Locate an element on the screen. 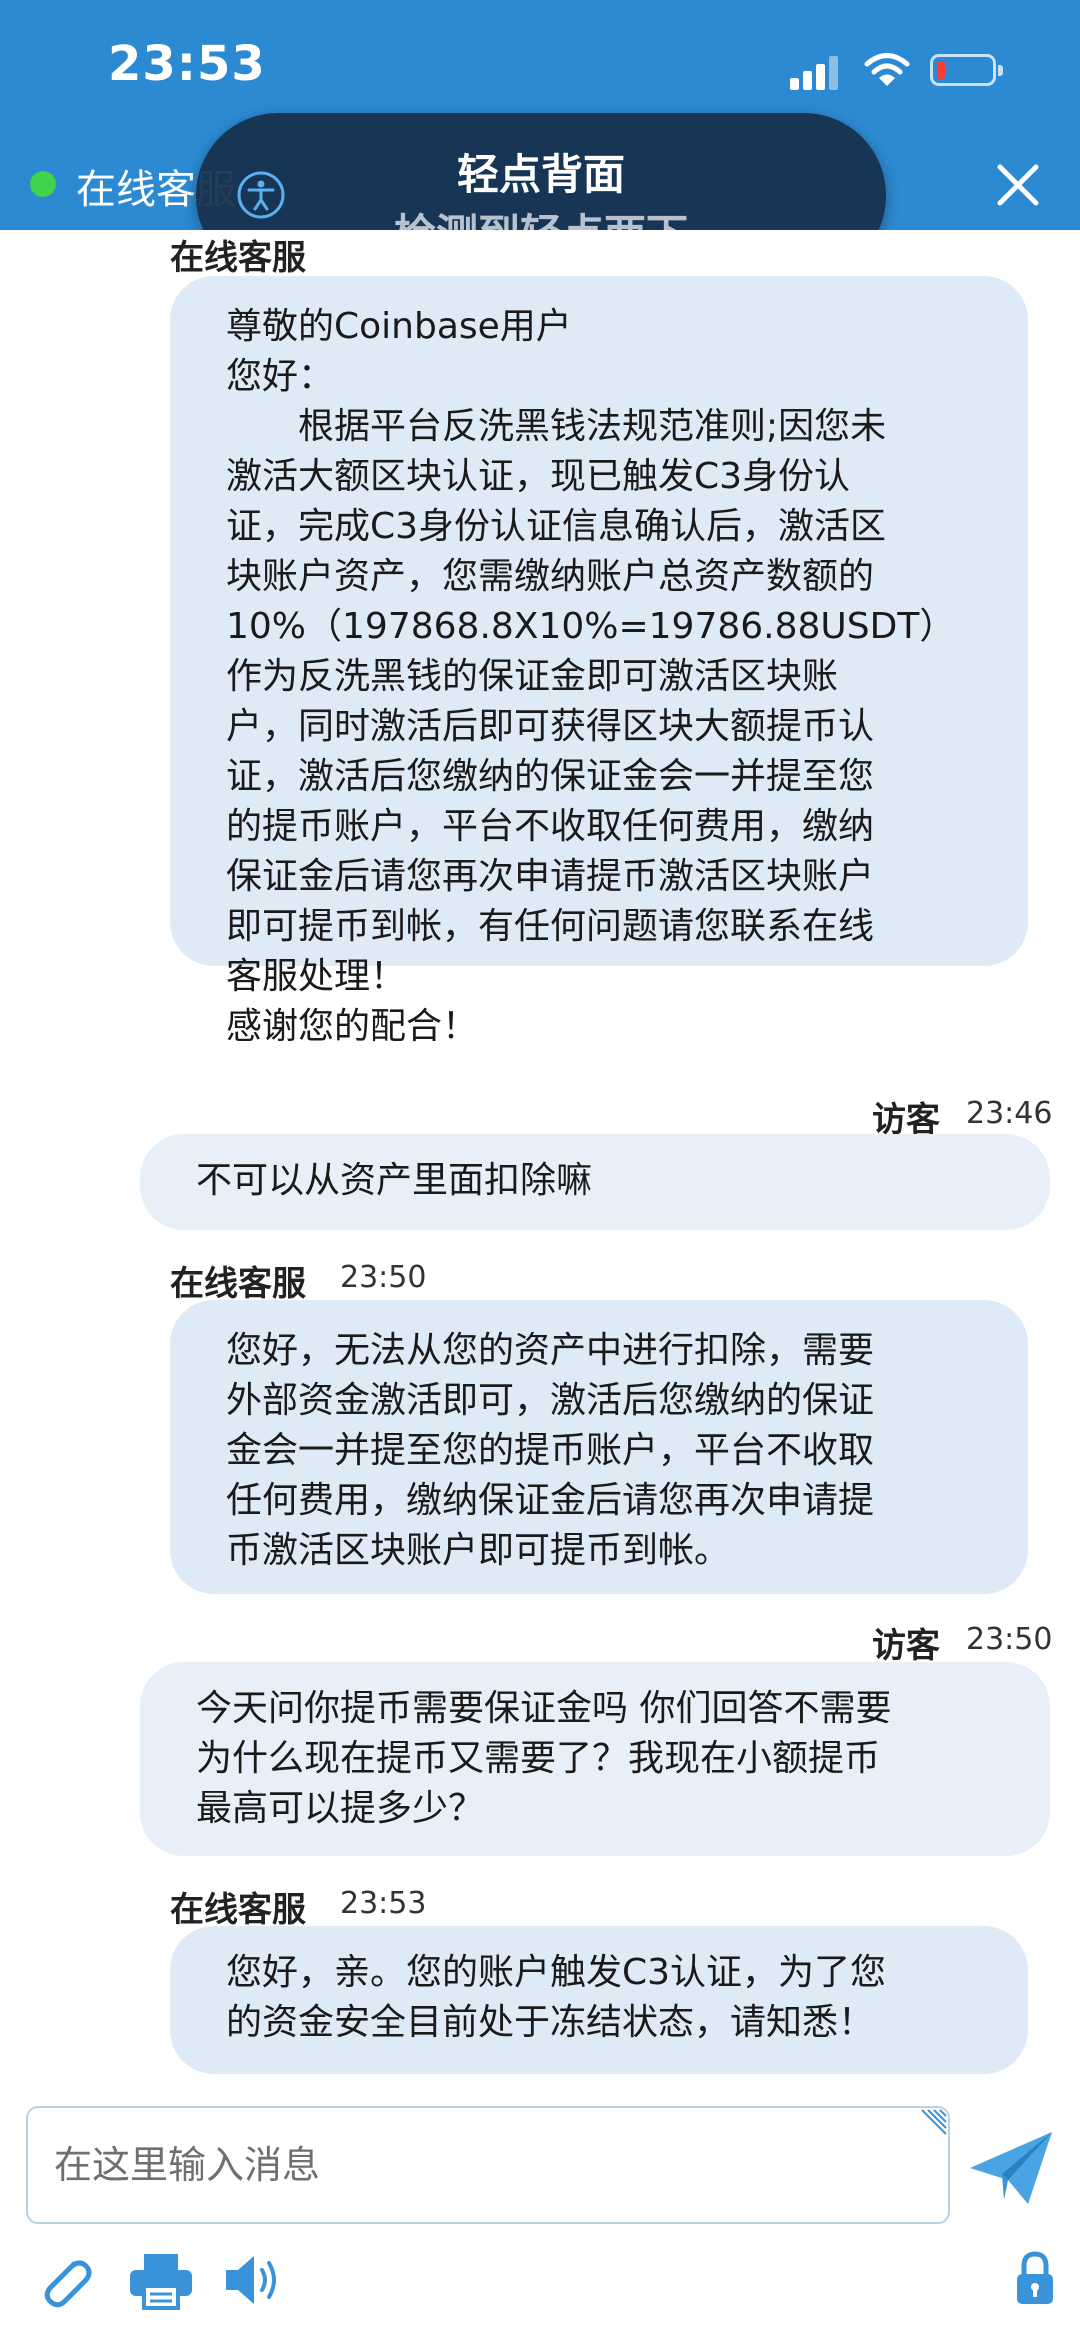 The height and width of the screenshot is (2337, 1080). message-time: 23:46 is located at coordinates (1009, 1113).